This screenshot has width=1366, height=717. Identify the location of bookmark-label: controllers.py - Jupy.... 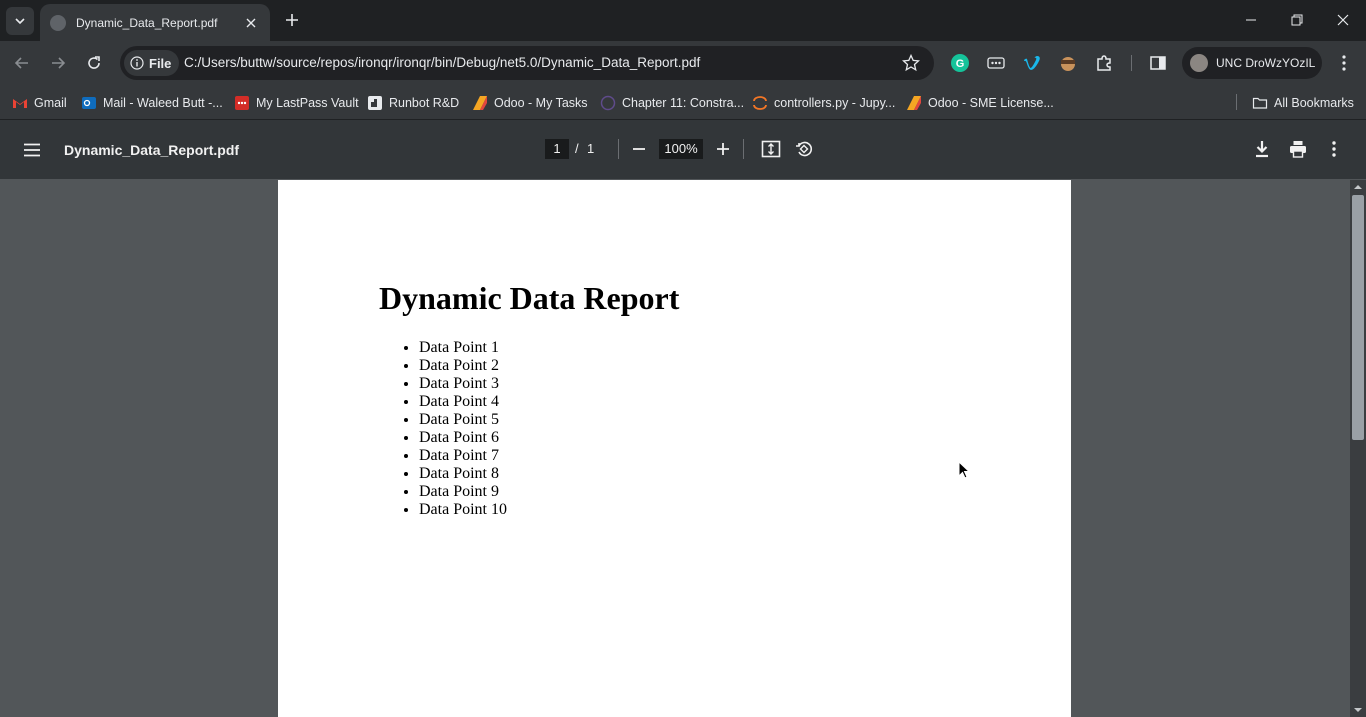
(835, 103).